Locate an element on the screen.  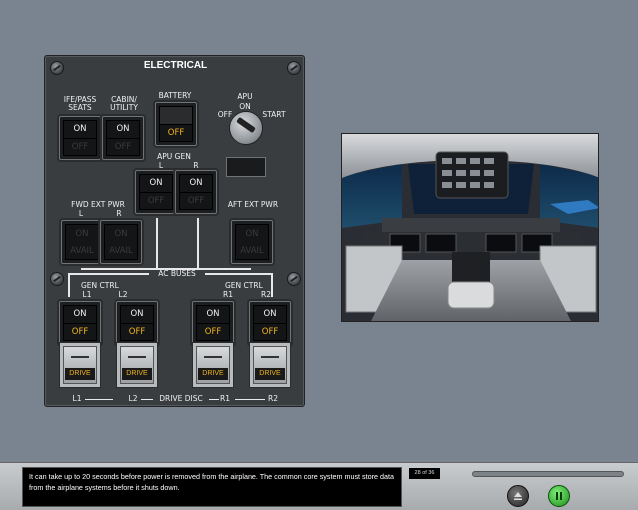
apu-gen-l-label: L is located at coordinates (161, 165).